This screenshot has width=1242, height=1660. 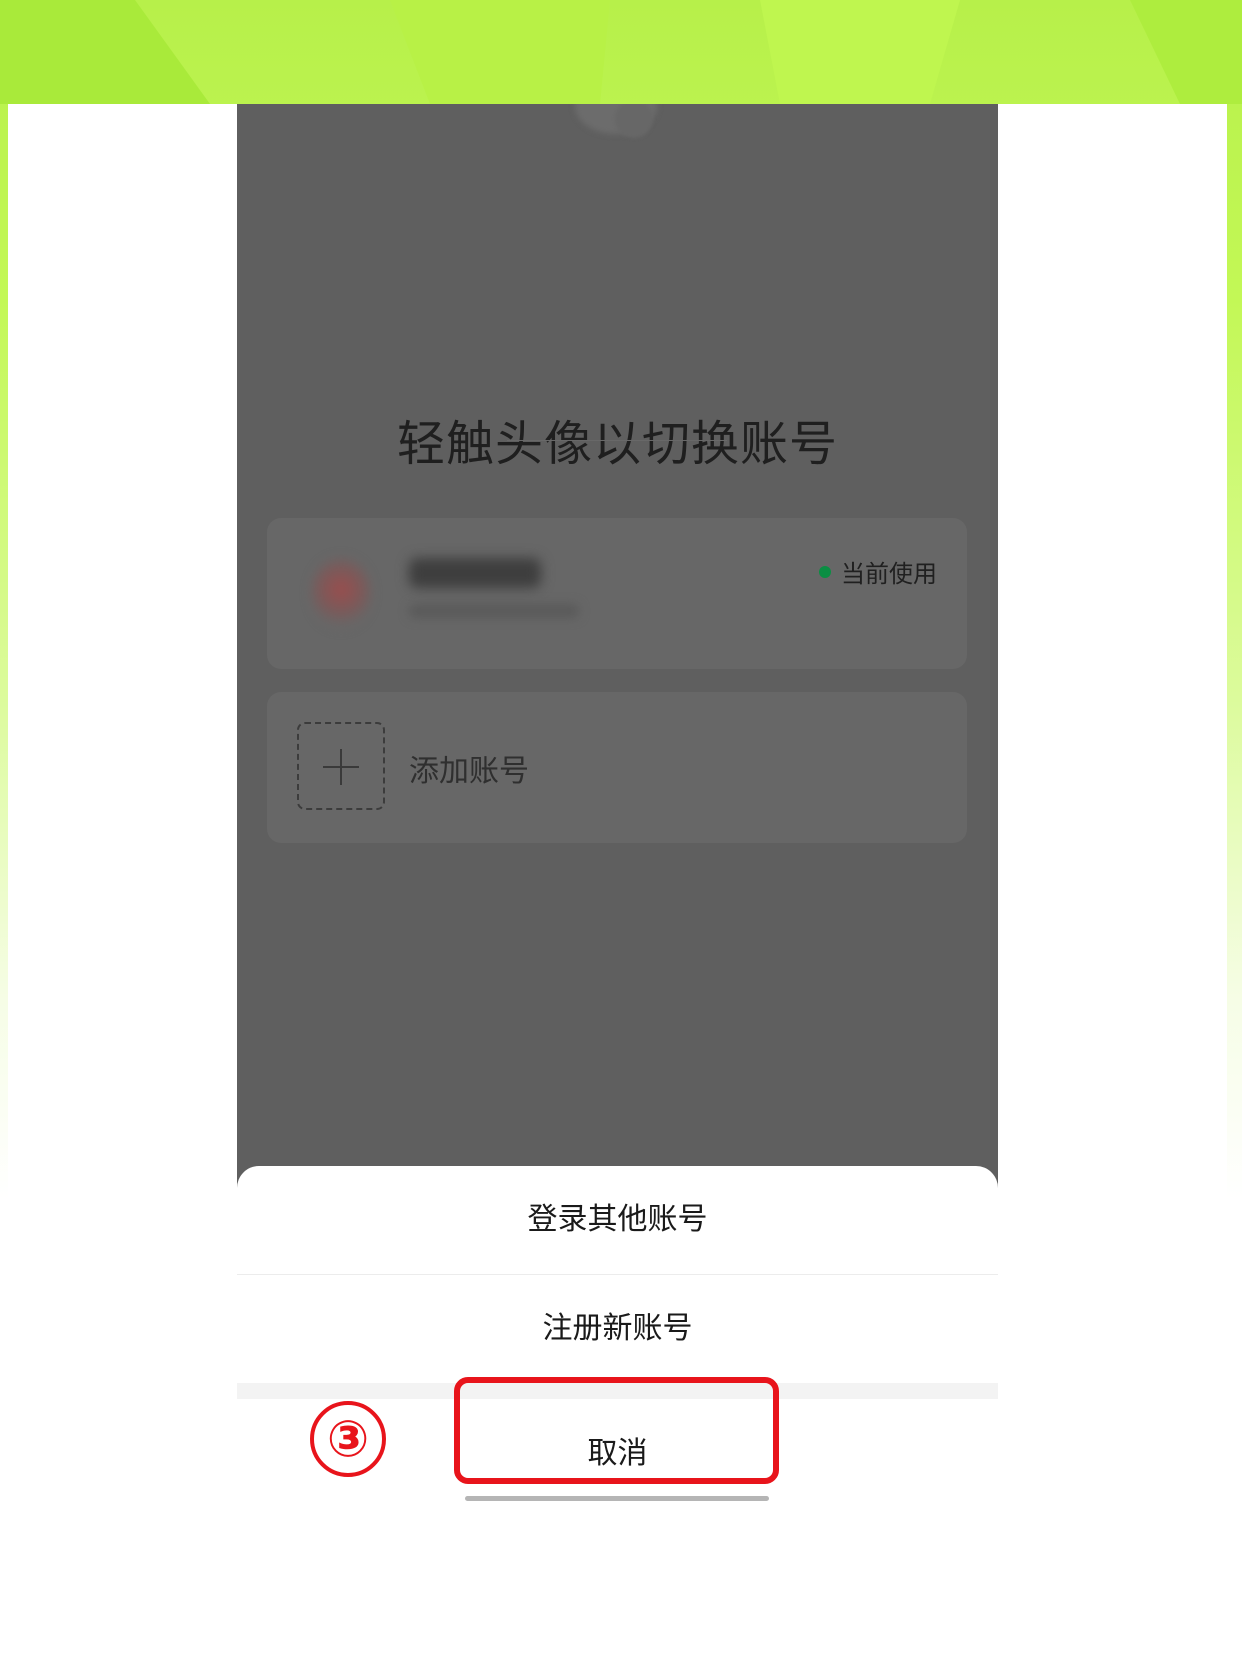 What do you see at coordinates (475, 573) in the screenshot?
I see `blurred-account-name` at bounding box center [475, 573].